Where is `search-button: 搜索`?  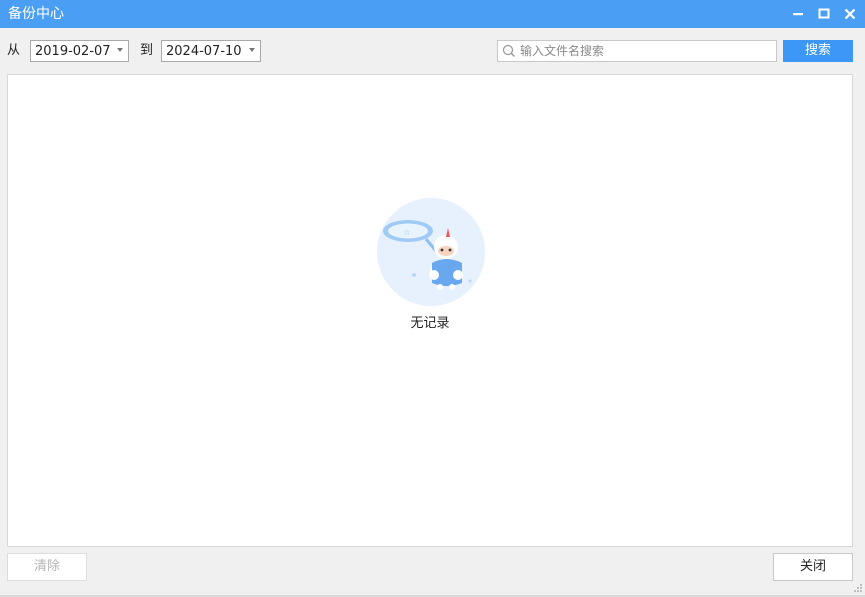
search-button: 搜索 is located at coordinates (818, 51).